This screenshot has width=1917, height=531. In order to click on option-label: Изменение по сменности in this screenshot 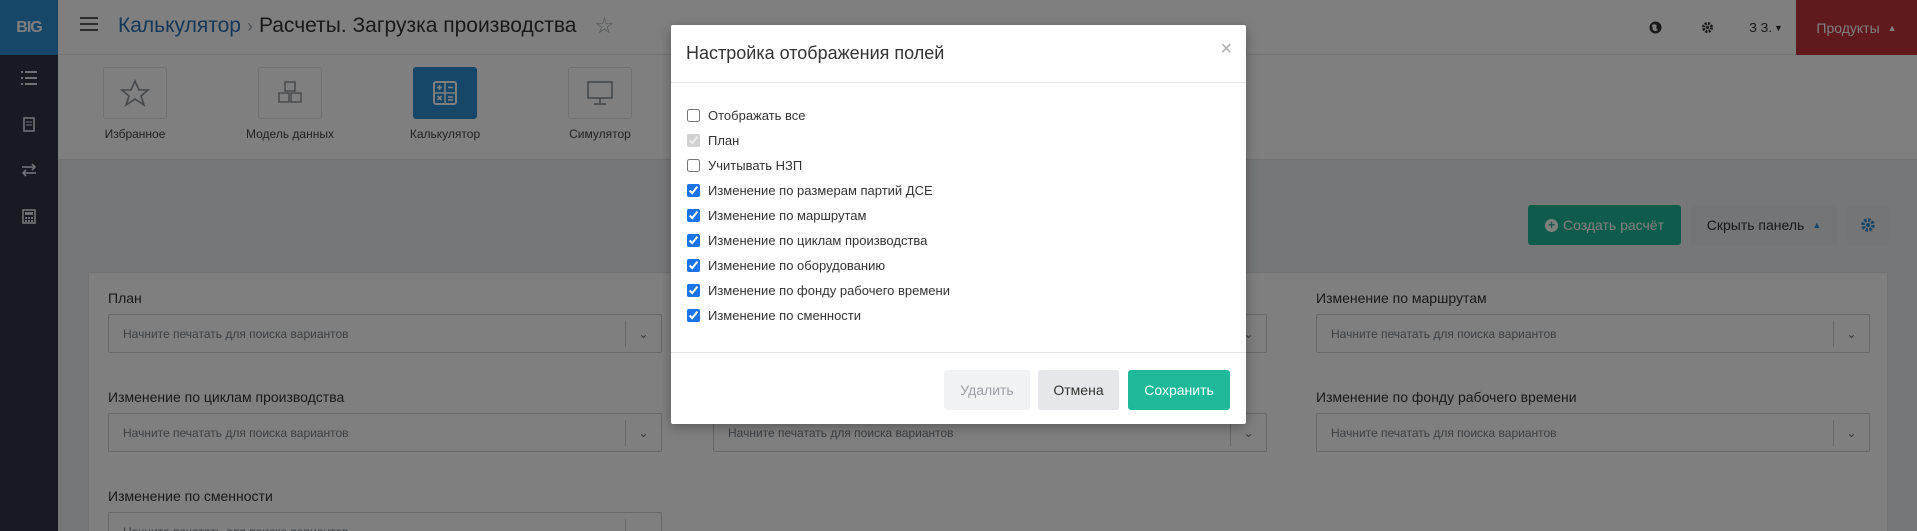, I will do `click(785, 315)`.